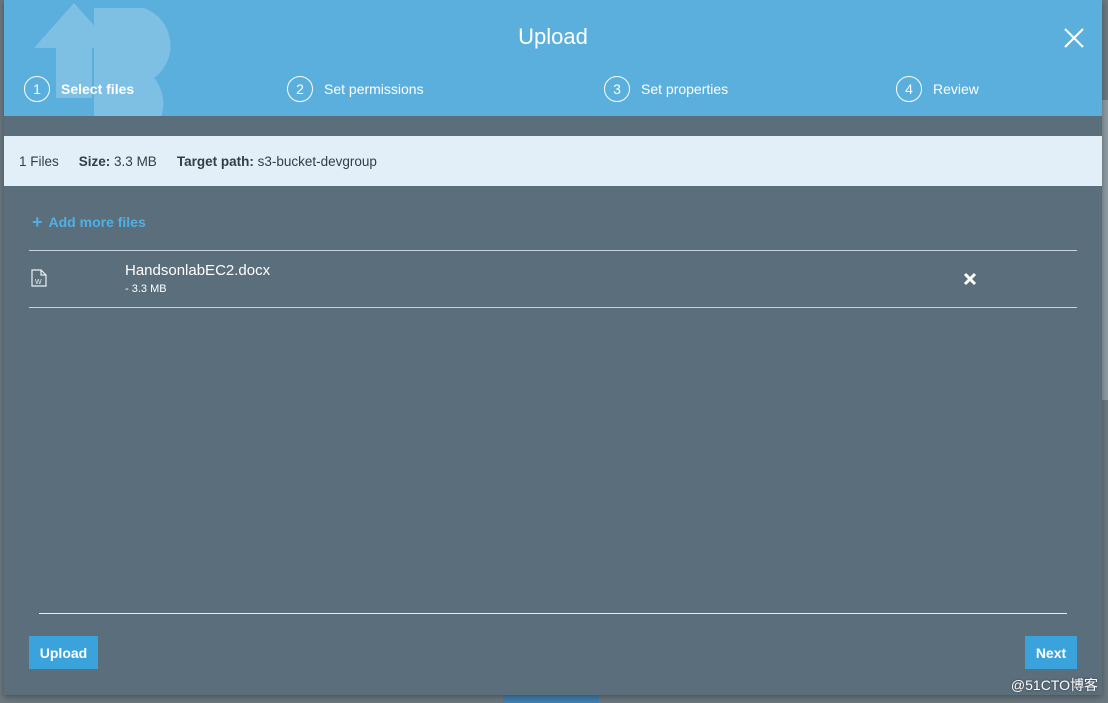 The height and width of the screenshot is (703, 1108). I want to click on next-button: Next, so click(1051, 652).